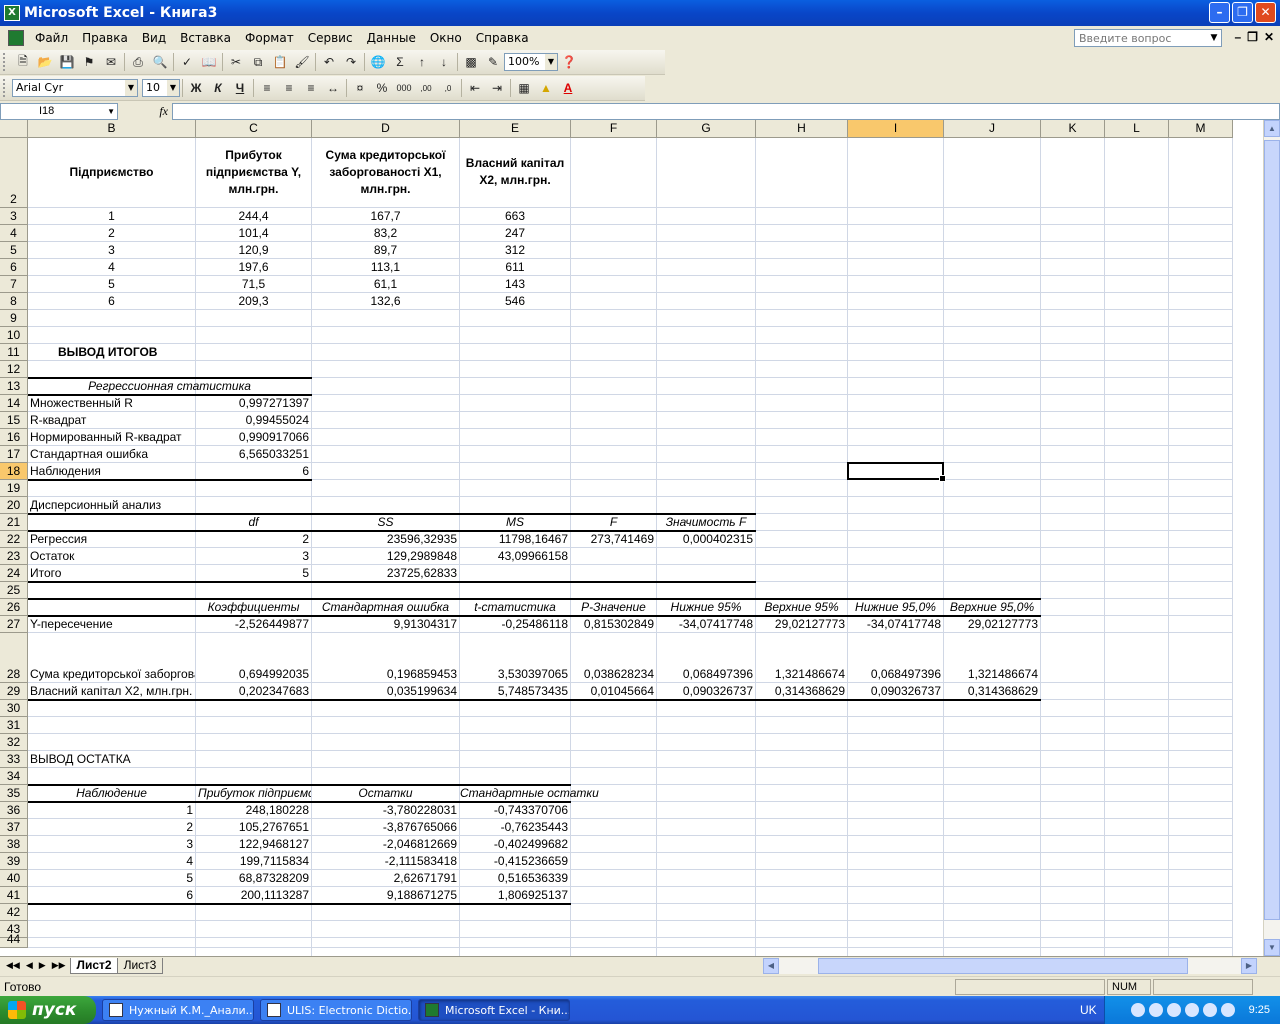 This screenshot has height=1024, width=1280. I want to click on tray-arrow-icon, so click(1137, 1010).